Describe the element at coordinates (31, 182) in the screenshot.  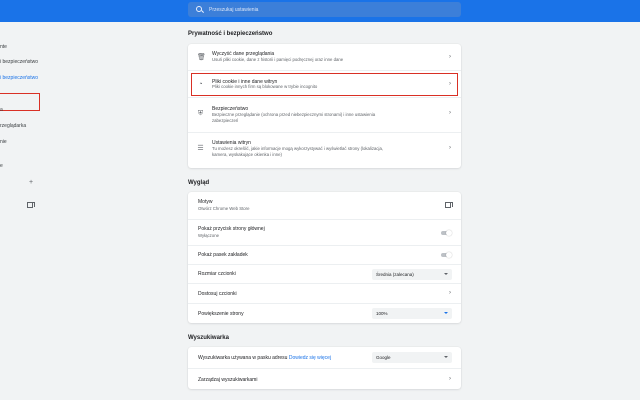
I see `expand-icon: +` at that location.